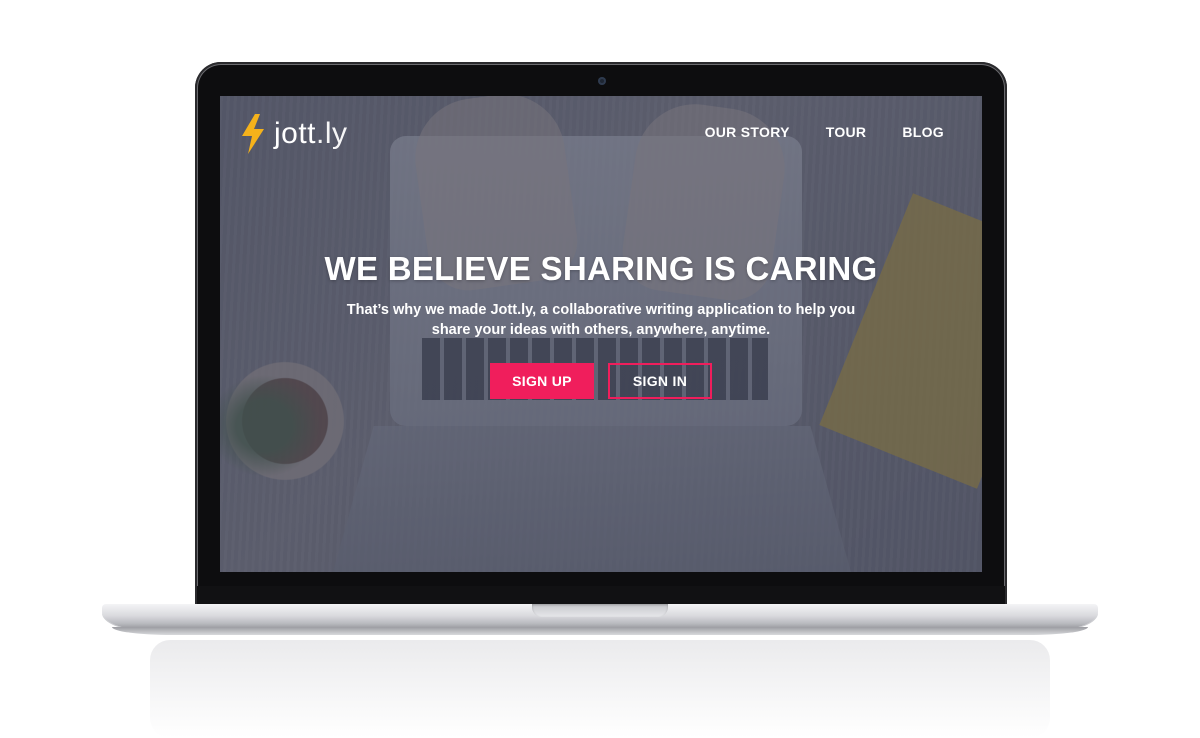  Describe the element at coordinates (601, 268) in the screenshot. I see `hero-headline: WE BELIEVE SHARING IS CARING` at that location.